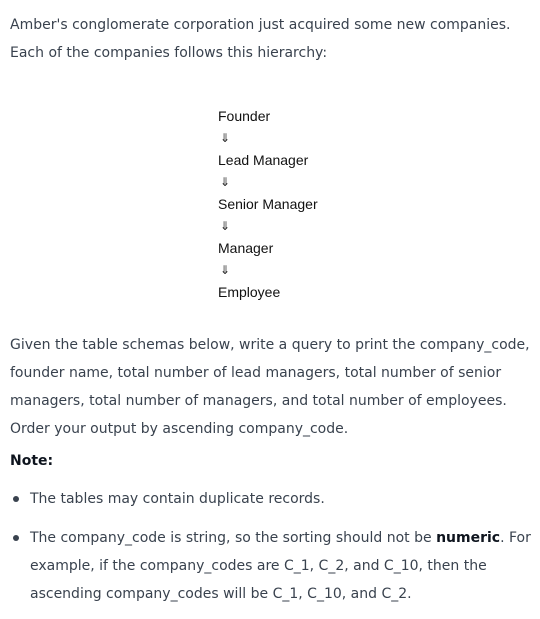 This screenshot has width=540, height=619. I want to click on hierarchy-level-lead-manager: Lead Manager, so click(263, 160).